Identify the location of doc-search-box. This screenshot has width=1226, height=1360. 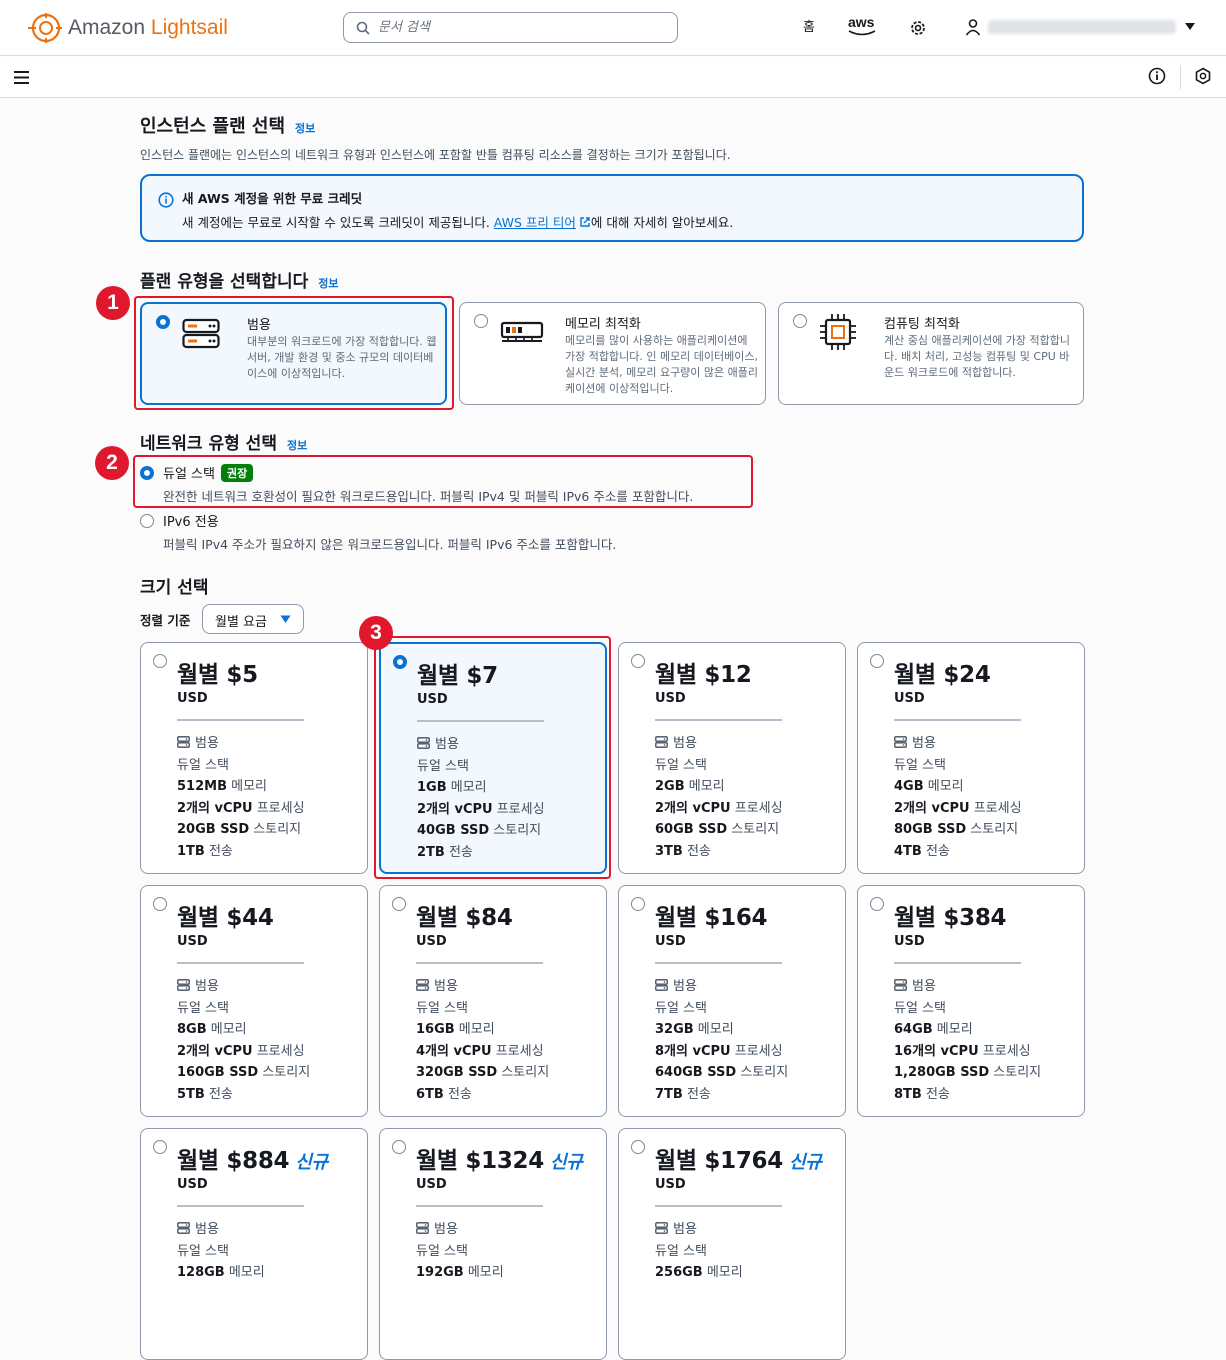
(510, 27).